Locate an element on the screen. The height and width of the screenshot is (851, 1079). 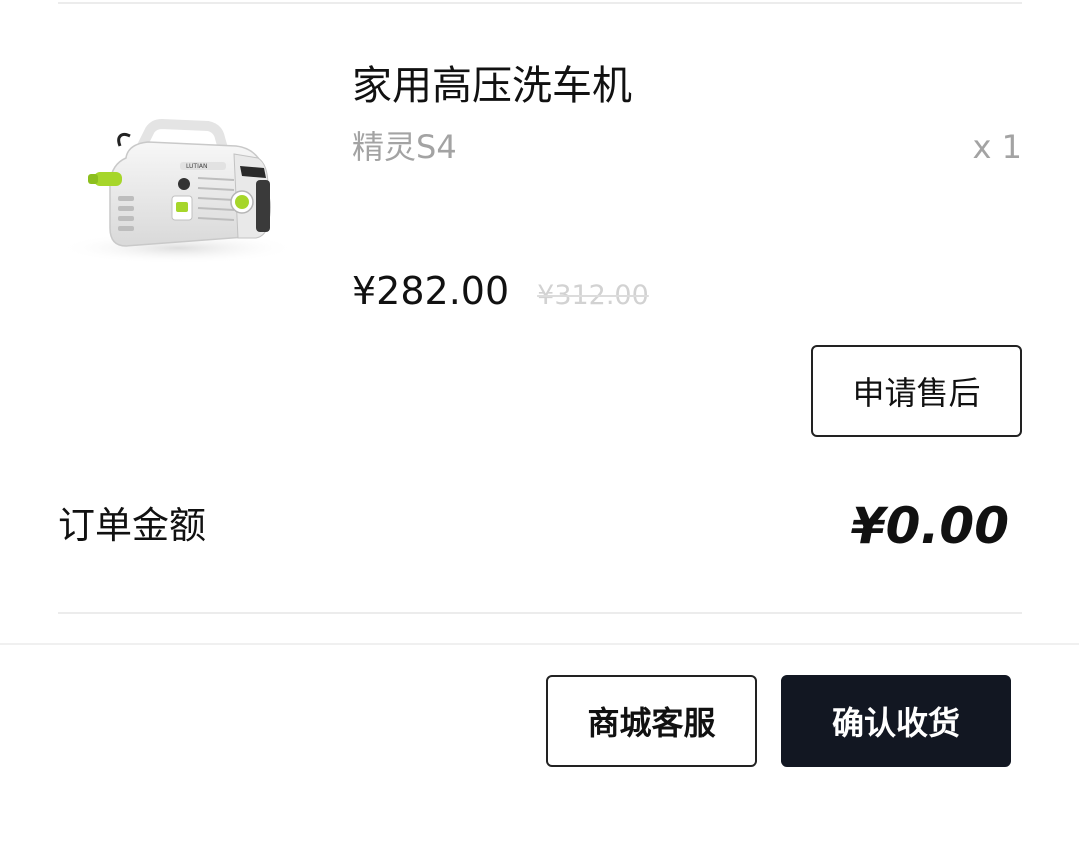
footer-divider is located at coordinates (539, 644).